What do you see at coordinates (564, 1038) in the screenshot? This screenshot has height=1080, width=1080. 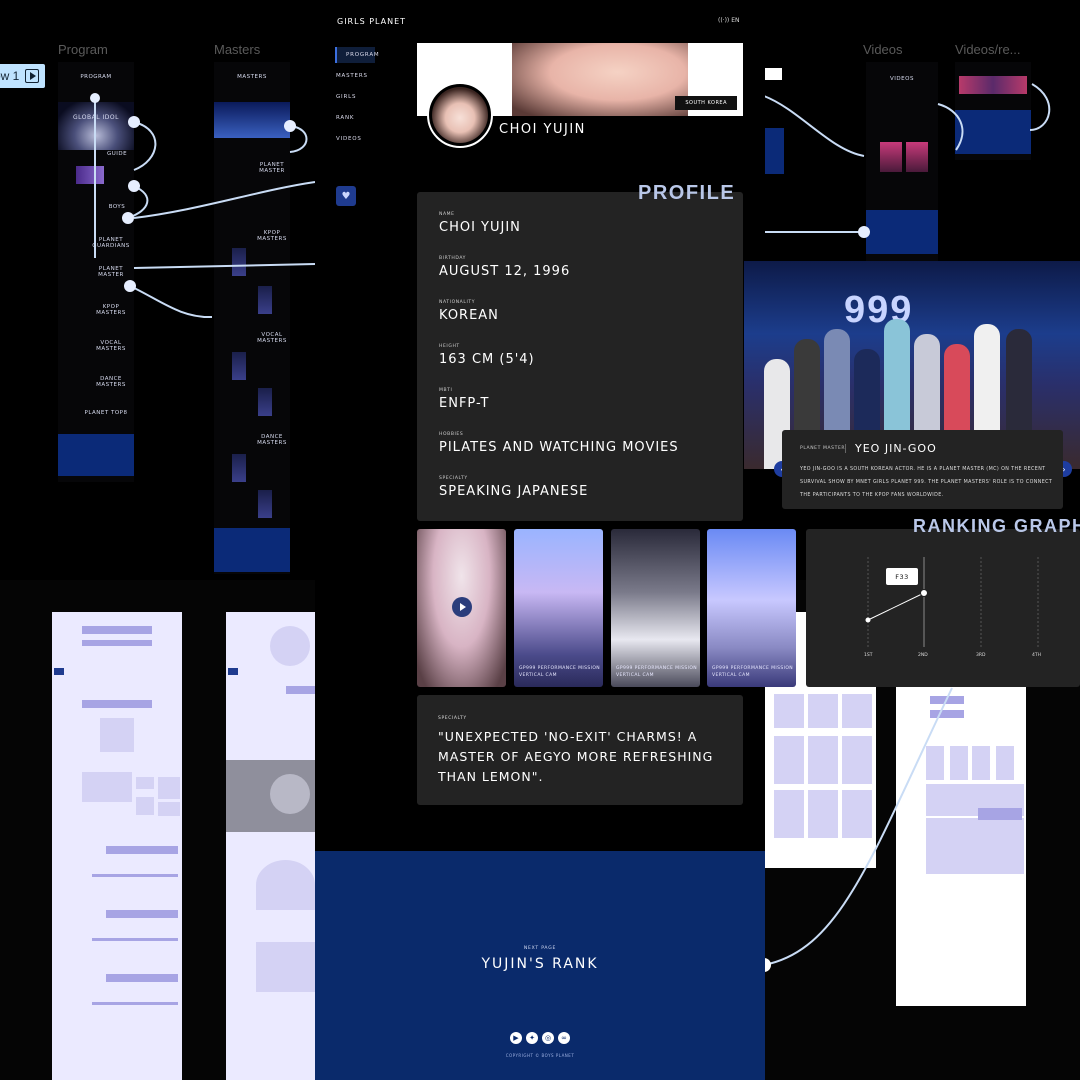 I see `link-icon: ∞` at bounding box center [564, 1038].